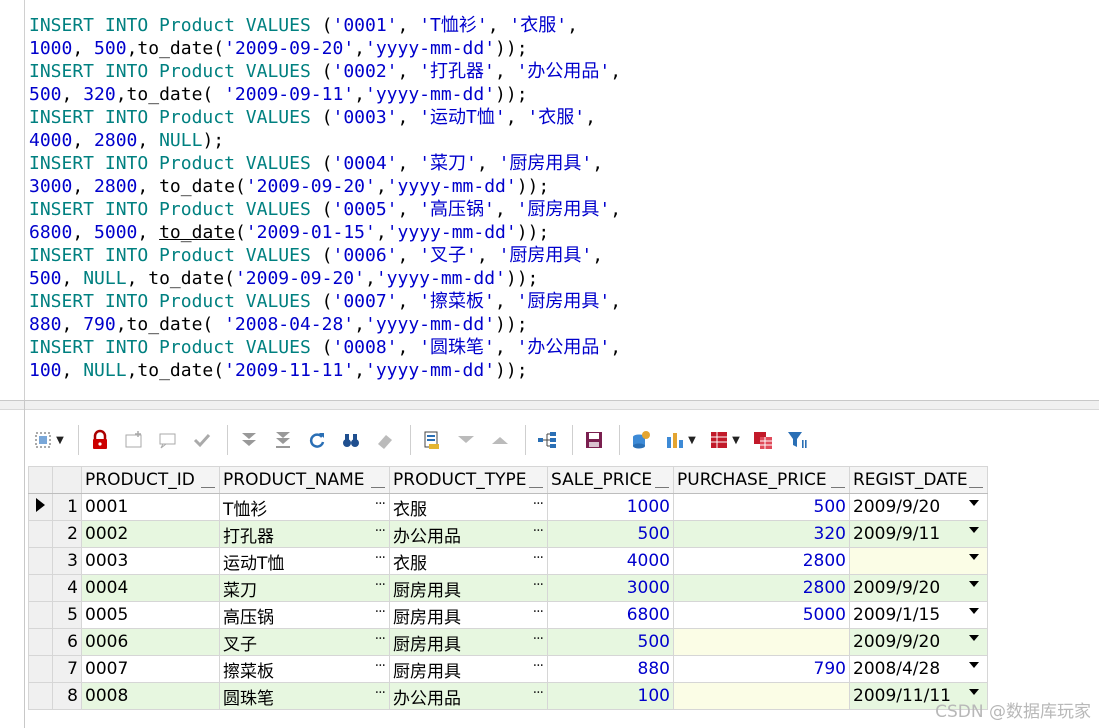 Image resolution: width=1099 pixels, height=728 pixels. What do you see at coordinates (150, 561) in the screenshot?
I see `cell-product-id: 0003` at bounding box center [150, 561].